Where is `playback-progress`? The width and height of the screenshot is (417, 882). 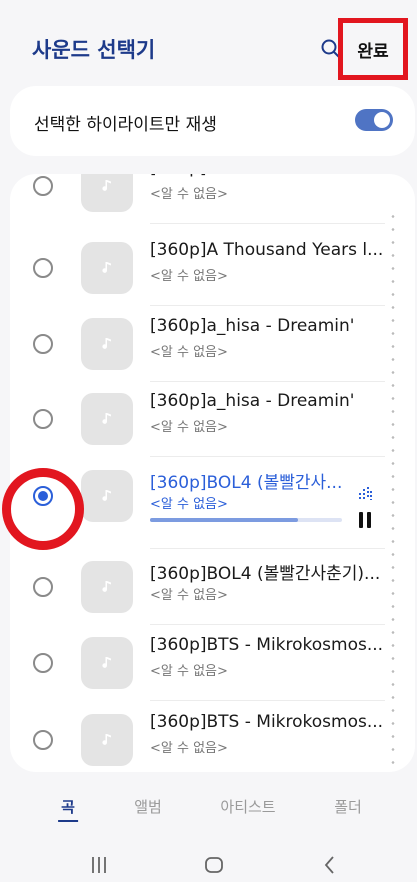 playback-progress is located at coordinates (246, 520).